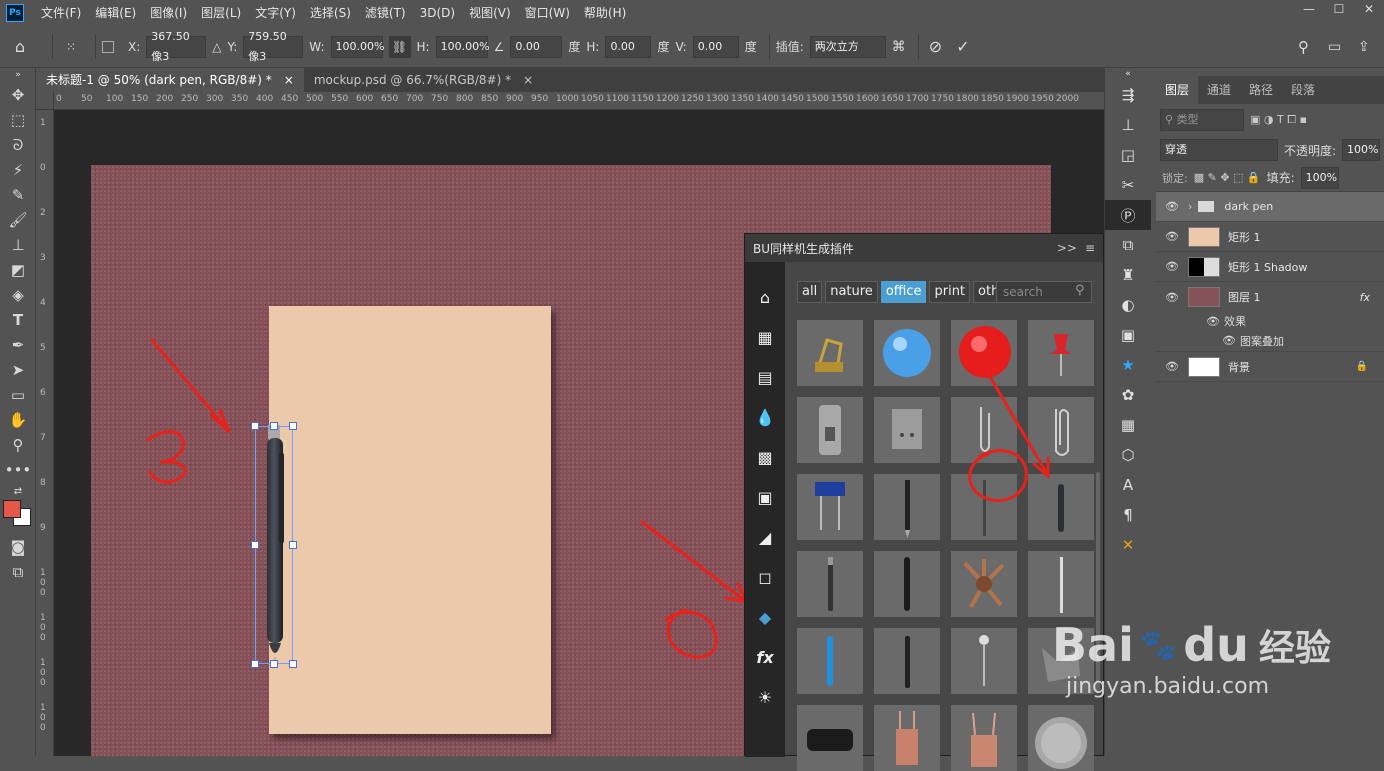 The height and width of the screenshot is (771, 1384). I want to click on expand-icon: >>, so click(1067, 248).